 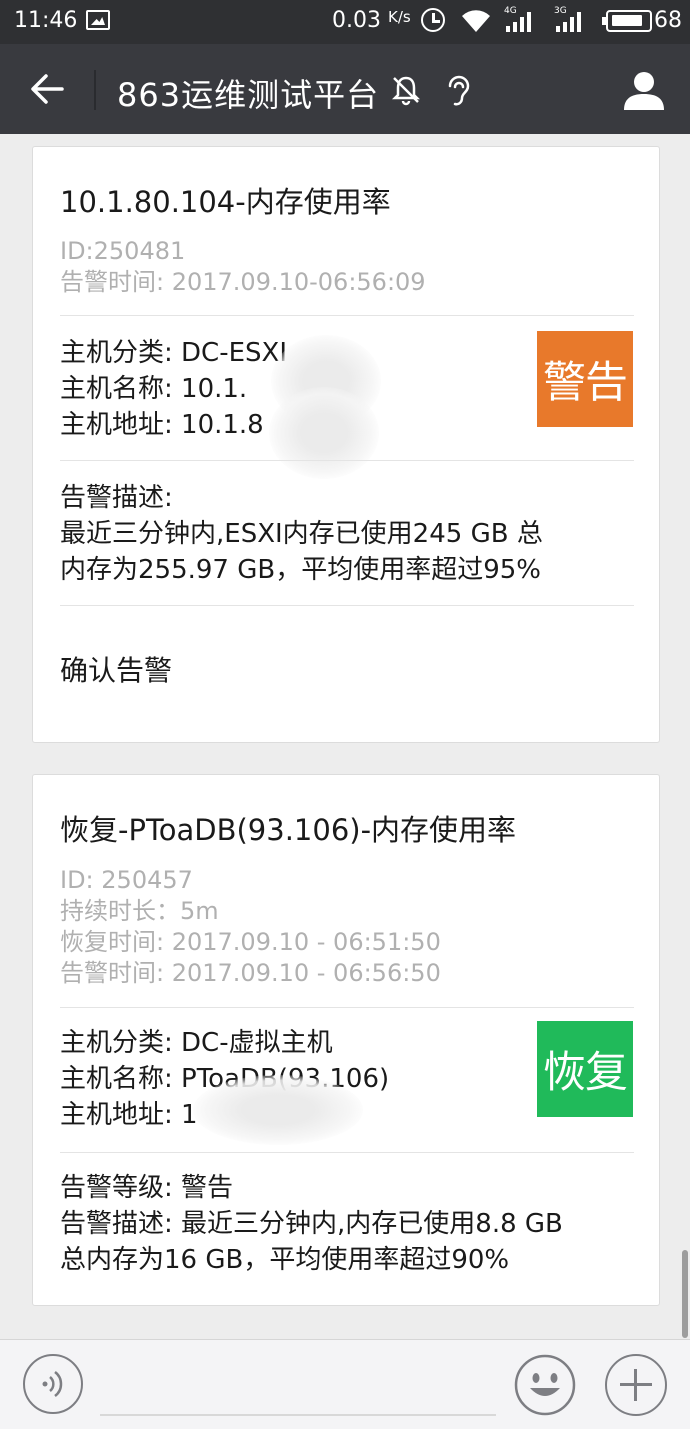 I want to click on alert-meta: ID:250481 告警时间: 2017.09.10-06:56:09, so click(x=243, y=266).